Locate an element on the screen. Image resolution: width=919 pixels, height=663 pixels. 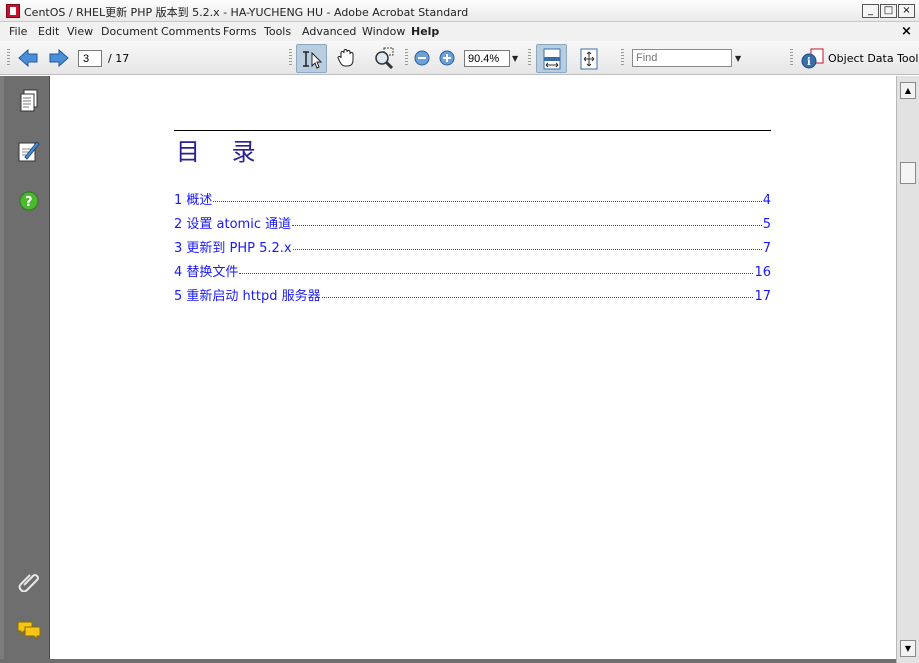
menu-tools: Tools is located at coordinates (277, 31).